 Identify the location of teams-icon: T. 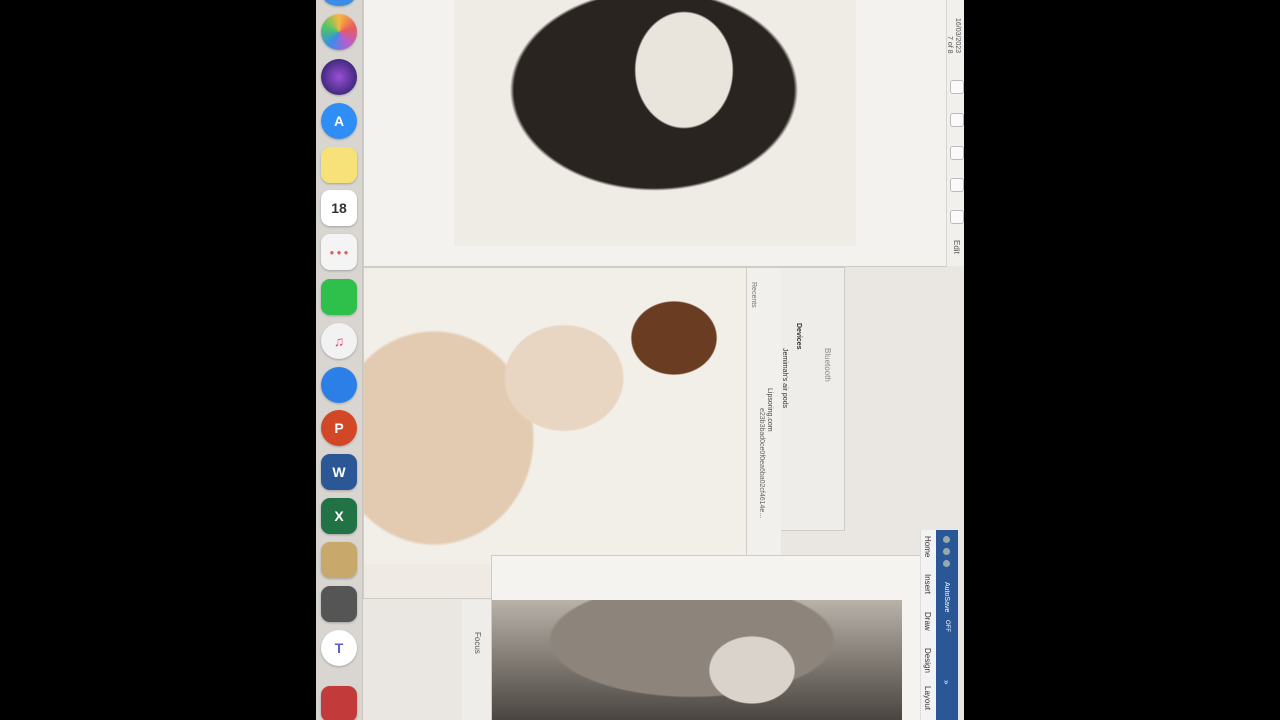
(339, 648).